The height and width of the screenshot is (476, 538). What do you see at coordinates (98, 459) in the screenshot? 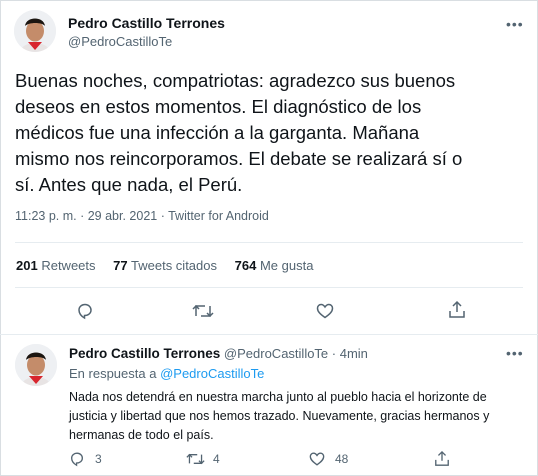
I see `reply-count: 3` at bounding box center [98, 459].